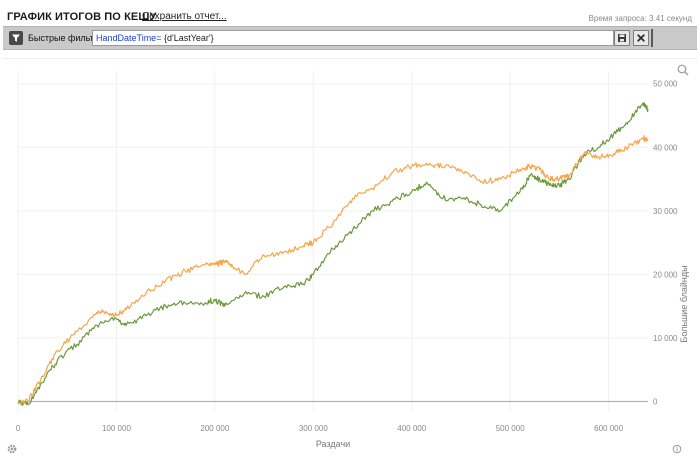 The width and height of the screenshot is (700, 462). Describe the element at coordinates (665, 338) in the screenshot. I see `y-tick-label: 10 000` at that location.